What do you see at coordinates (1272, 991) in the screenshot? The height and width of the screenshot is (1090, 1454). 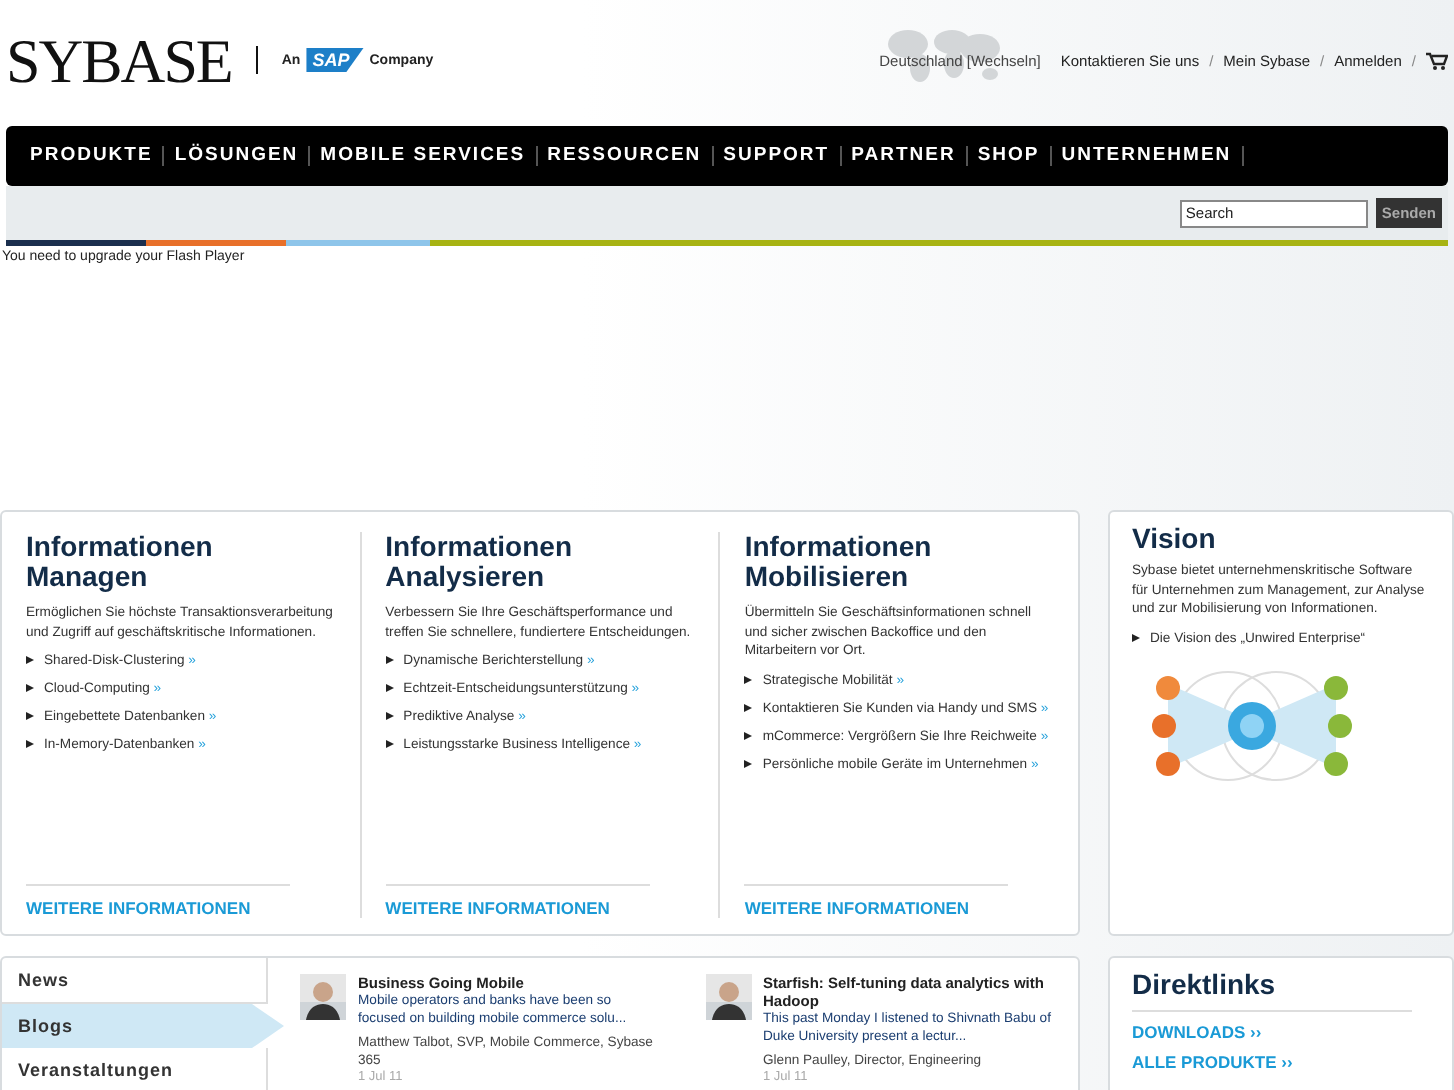 I see `panel-heading: Direktlinks` at bounding box center [1272, 991].